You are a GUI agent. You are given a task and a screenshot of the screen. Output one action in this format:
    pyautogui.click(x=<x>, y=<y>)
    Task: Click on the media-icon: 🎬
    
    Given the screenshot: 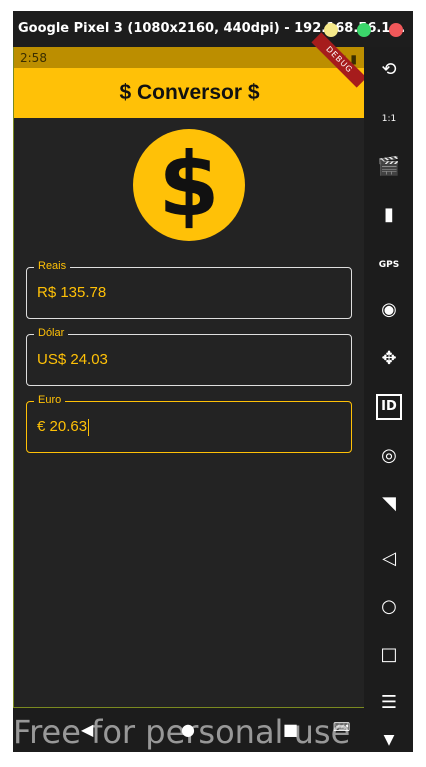 What is the action you would take?
    pyautogui.click(x=389, y=167)
    